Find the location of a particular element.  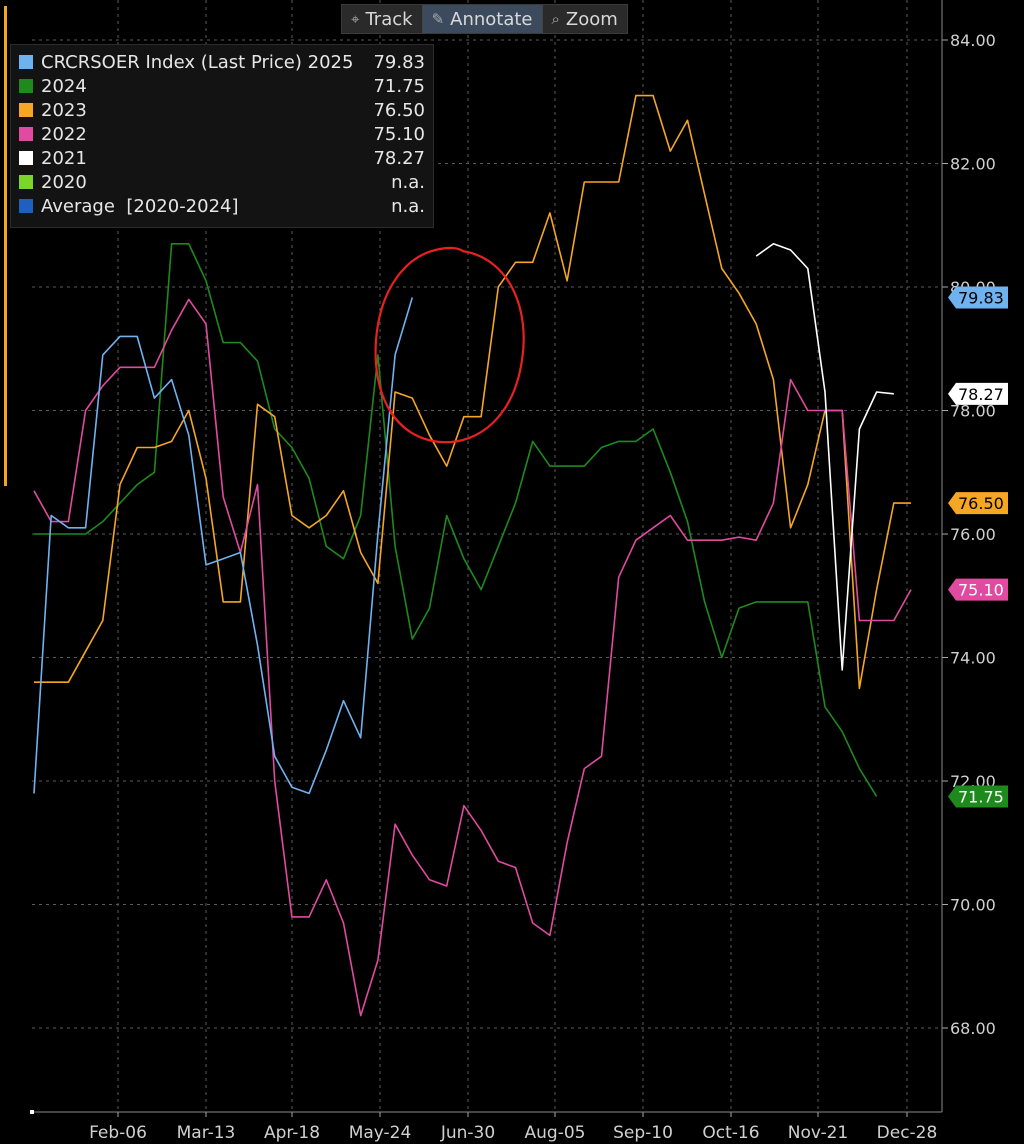

x-tick-label: Jun-30 is located at coordinates (467, 1133).